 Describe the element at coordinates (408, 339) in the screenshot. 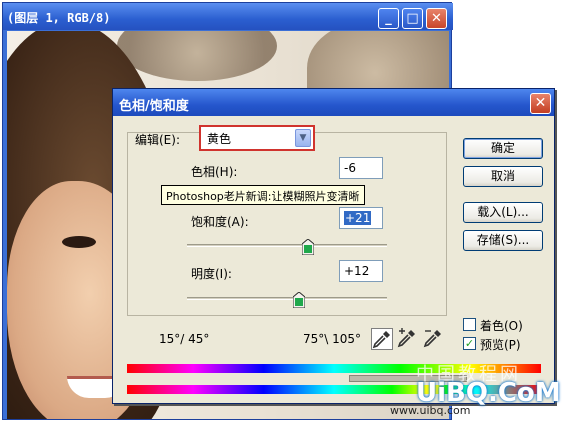

I see `eyedropper-plus-icon` at that location.